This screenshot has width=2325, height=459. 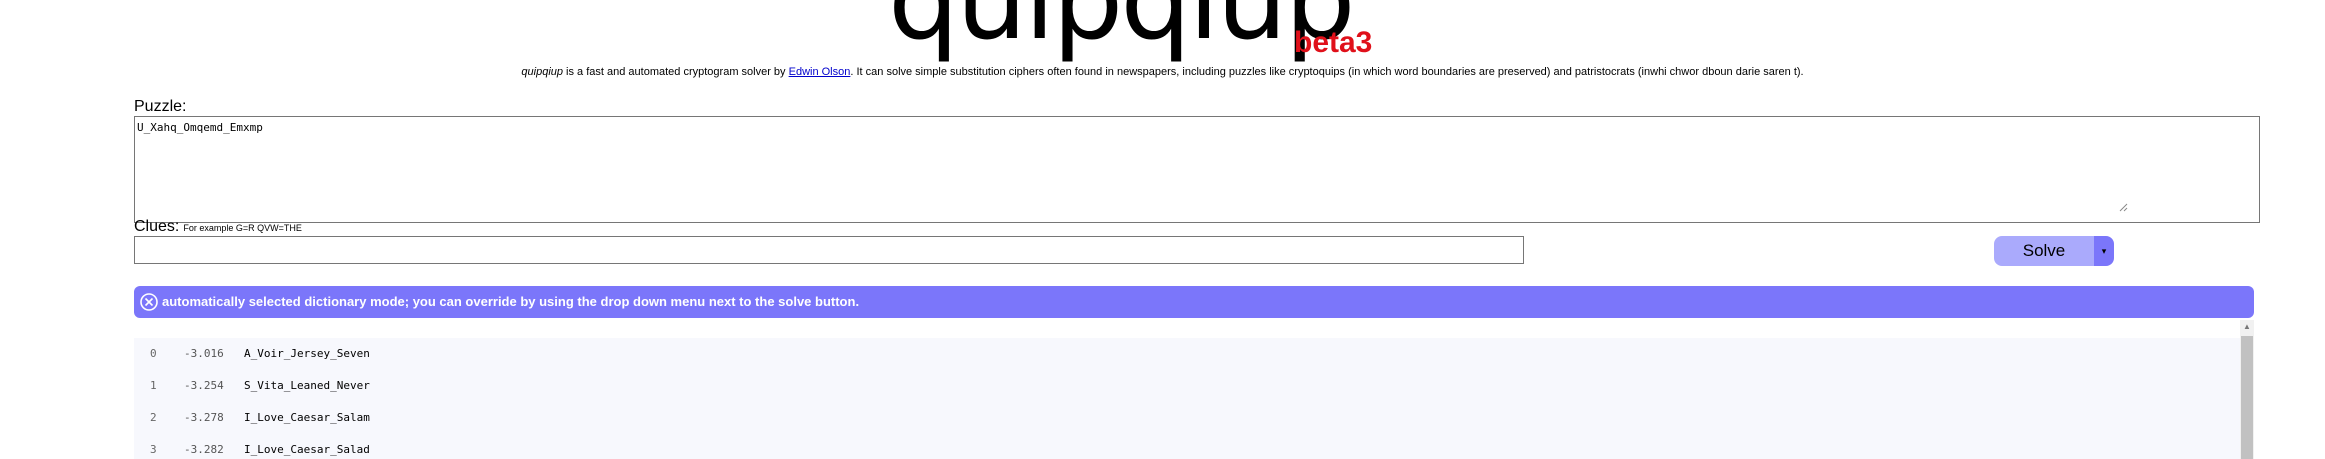 What do you see at coordinates (204, 385) in the screenshot?
I see `result-score: -3.254` at bounding box center [204, 385].